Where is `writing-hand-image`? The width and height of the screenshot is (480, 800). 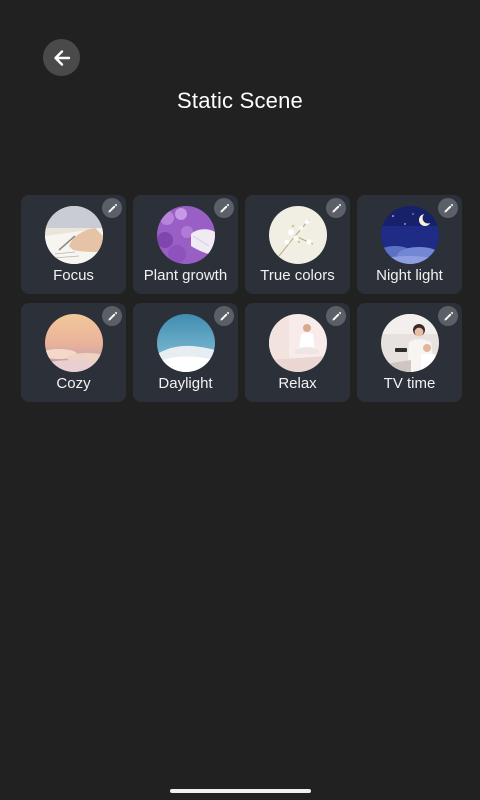 writing-hand-image is located at coordinates (73, 235).